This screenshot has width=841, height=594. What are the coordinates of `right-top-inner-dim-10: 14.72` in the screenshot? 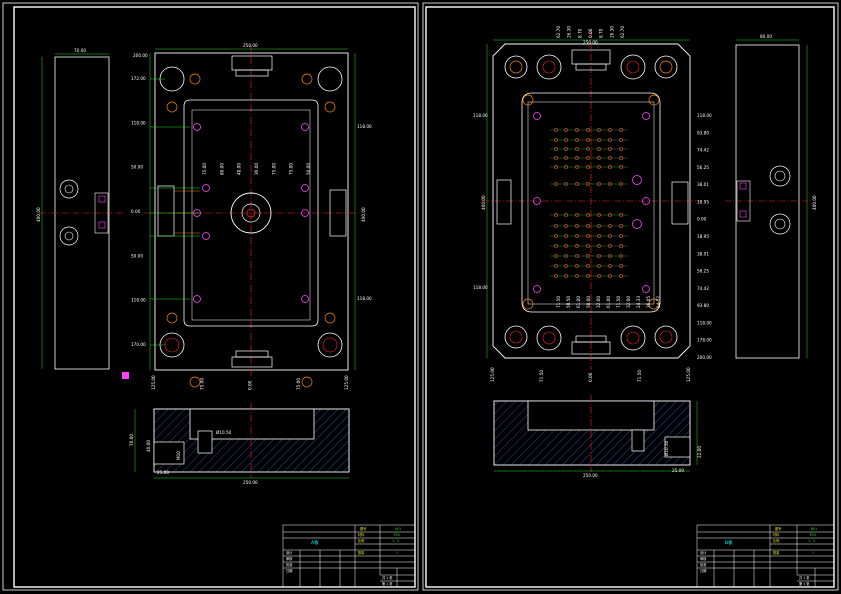 It's located at (658, 302).